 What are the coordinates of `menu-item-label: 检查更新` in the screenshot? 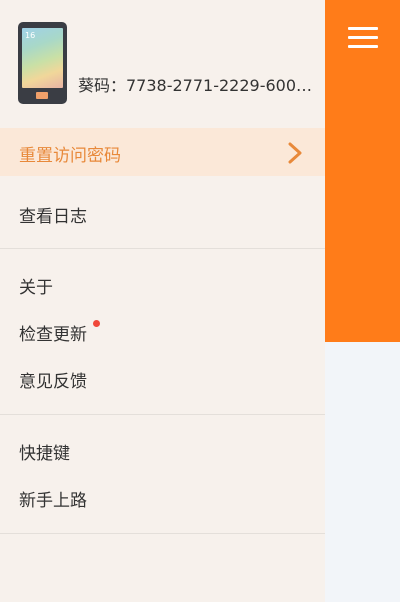 It's located at (53, 335).